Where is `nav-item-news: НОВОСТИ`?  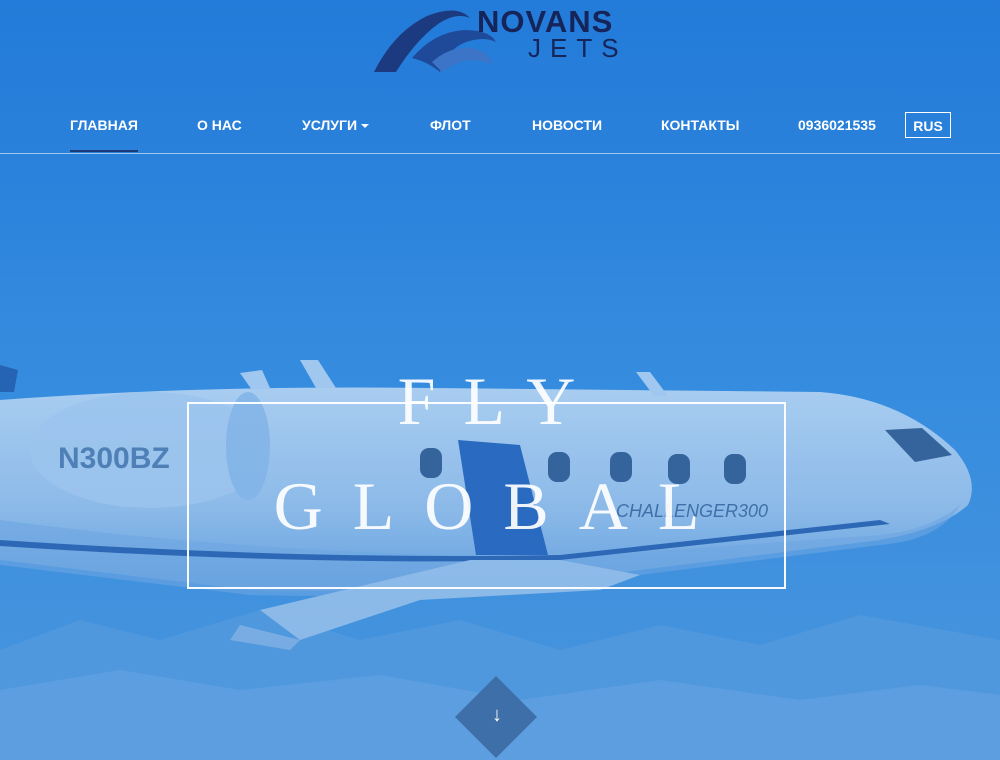 nav-item-news: НОВОСТИ is located at coordinates (567, 125).